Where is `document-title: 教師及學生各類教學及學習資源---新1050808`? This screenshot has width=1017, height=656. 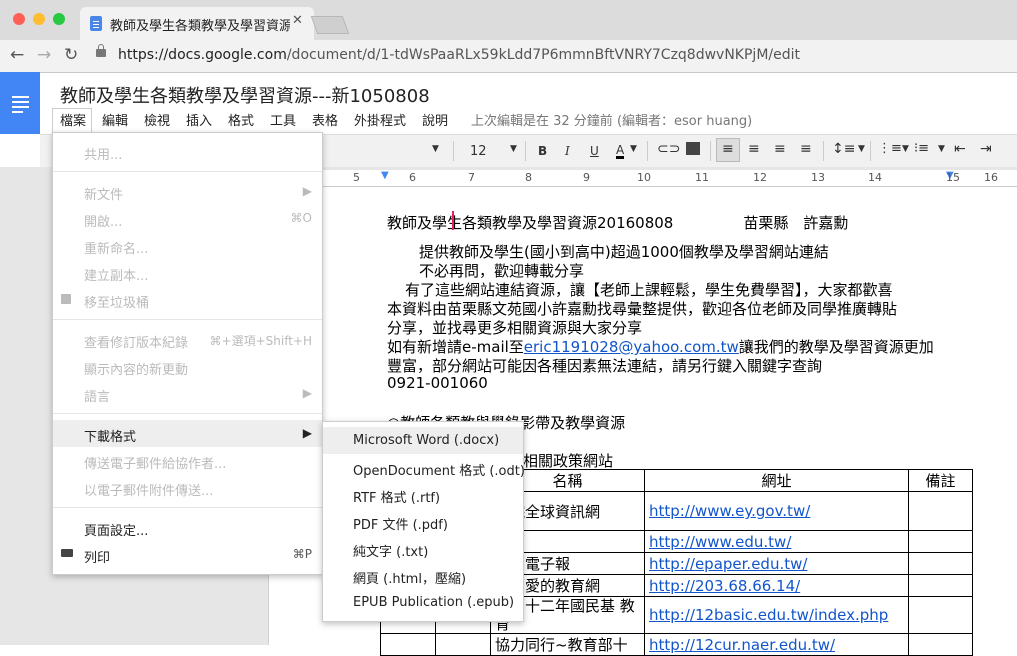
document-title: 教師及學生各類教學及學習資源---新1050808 is located at coordinates (245, 95).